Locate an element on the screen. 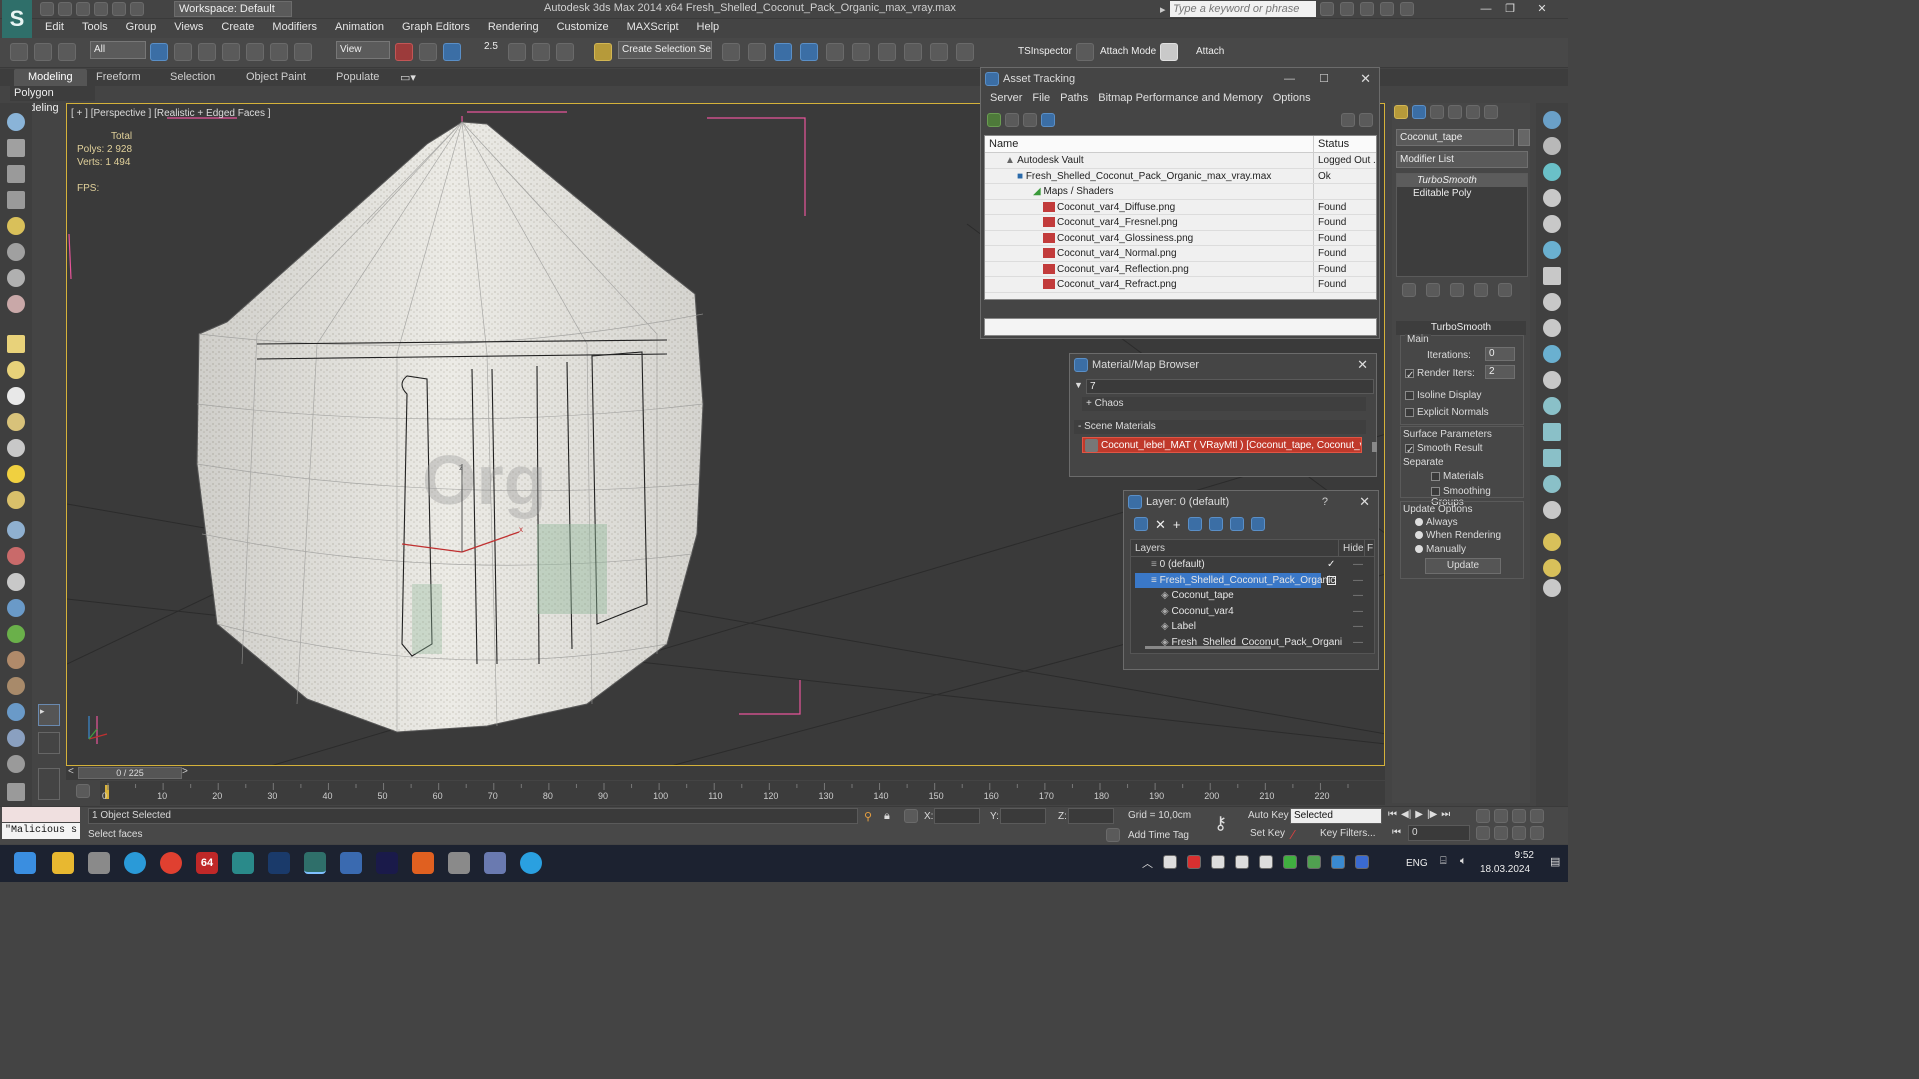 This screenshot has width=1919, height=1079. layer-hscrollbar is located at coordinates (1208, 647).